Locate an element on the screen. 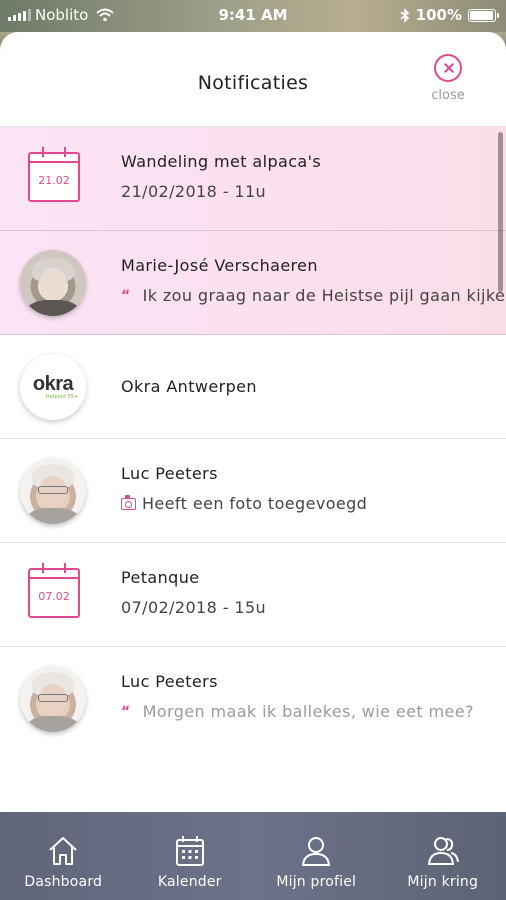  status-right: 100% is located at coordinates (449, 15).